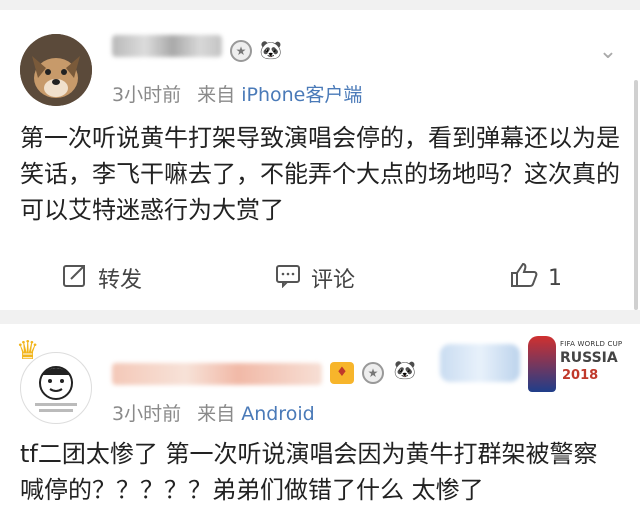  I want to click on repost-button: 转发, so click(102, 278).